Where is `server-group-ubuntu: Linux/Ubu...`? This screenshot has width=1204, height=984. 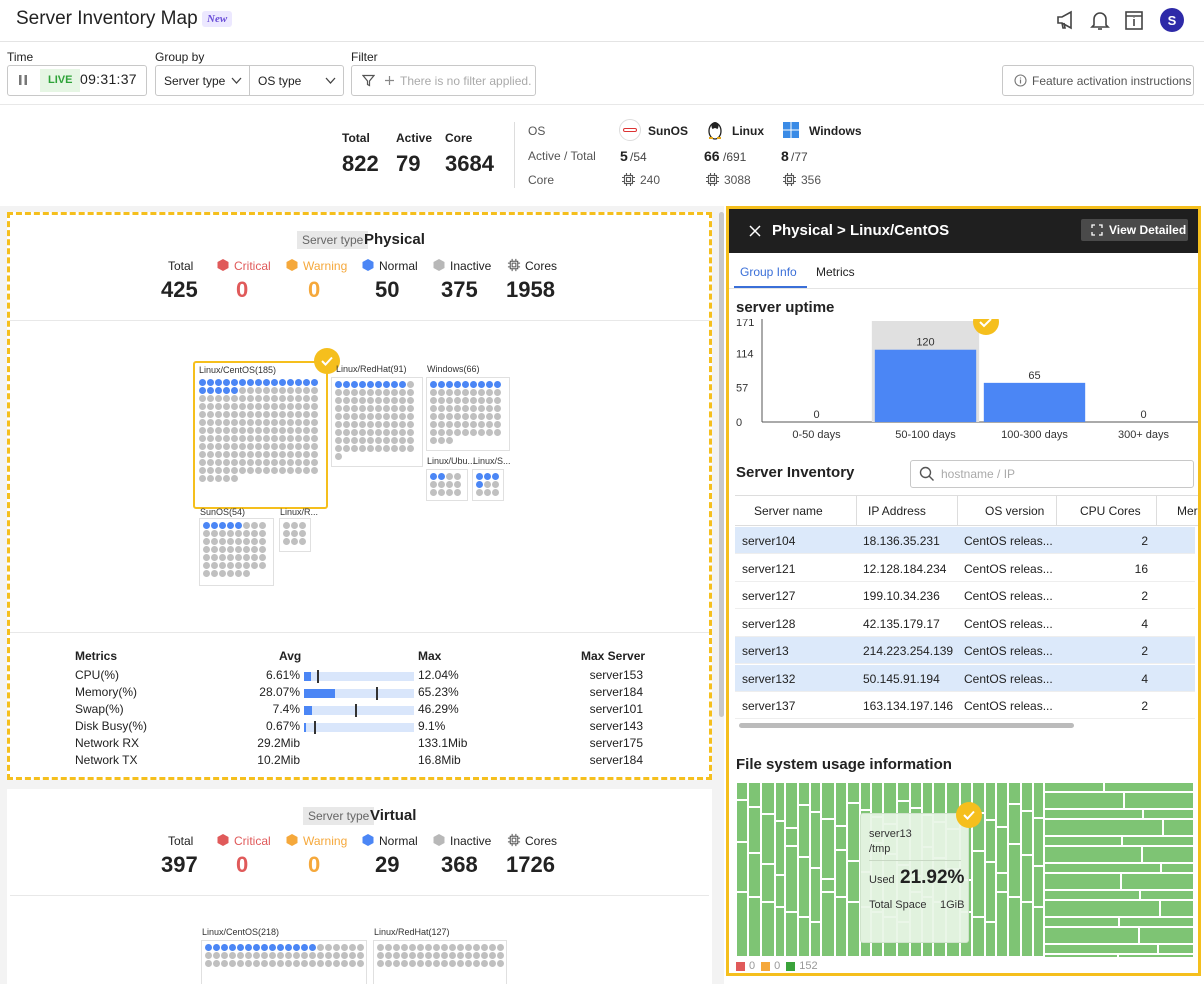 server-group-ubuntu: Linux/Ubu... is located at coordinates (450, 478).